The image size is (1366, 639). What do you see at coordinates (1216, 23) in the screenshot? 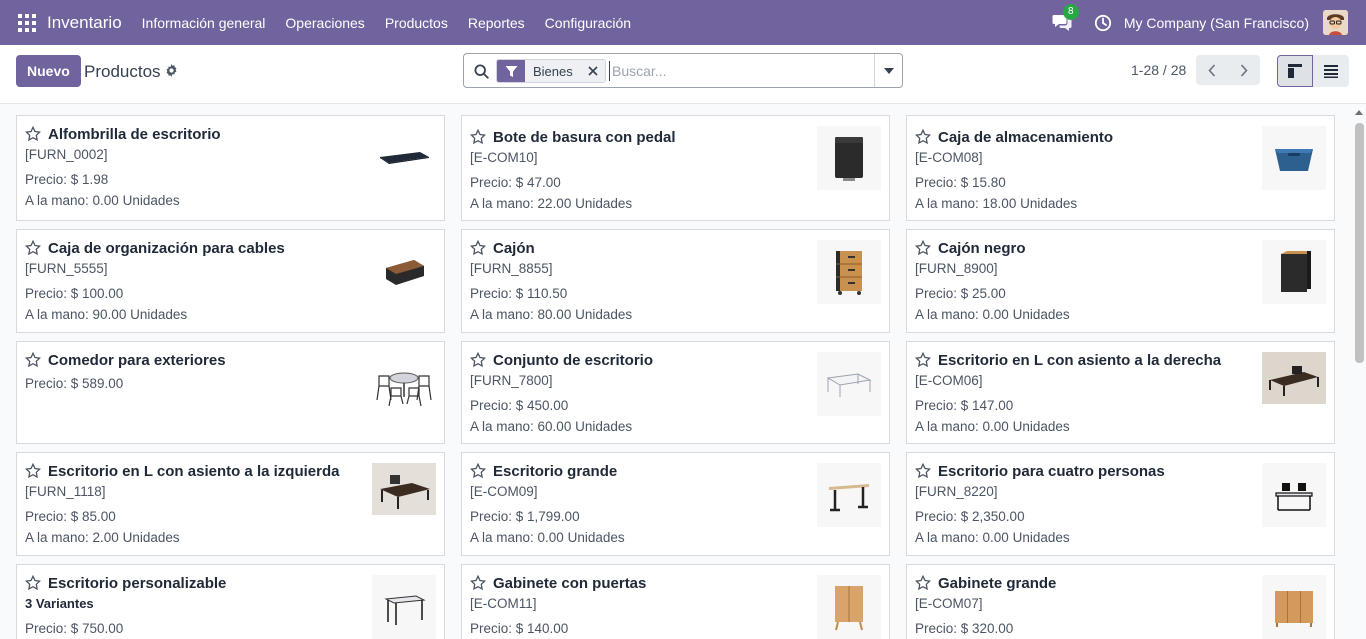
I see `company-switcher: My Company (San Francisco)` at bounding box center [1216, 23].